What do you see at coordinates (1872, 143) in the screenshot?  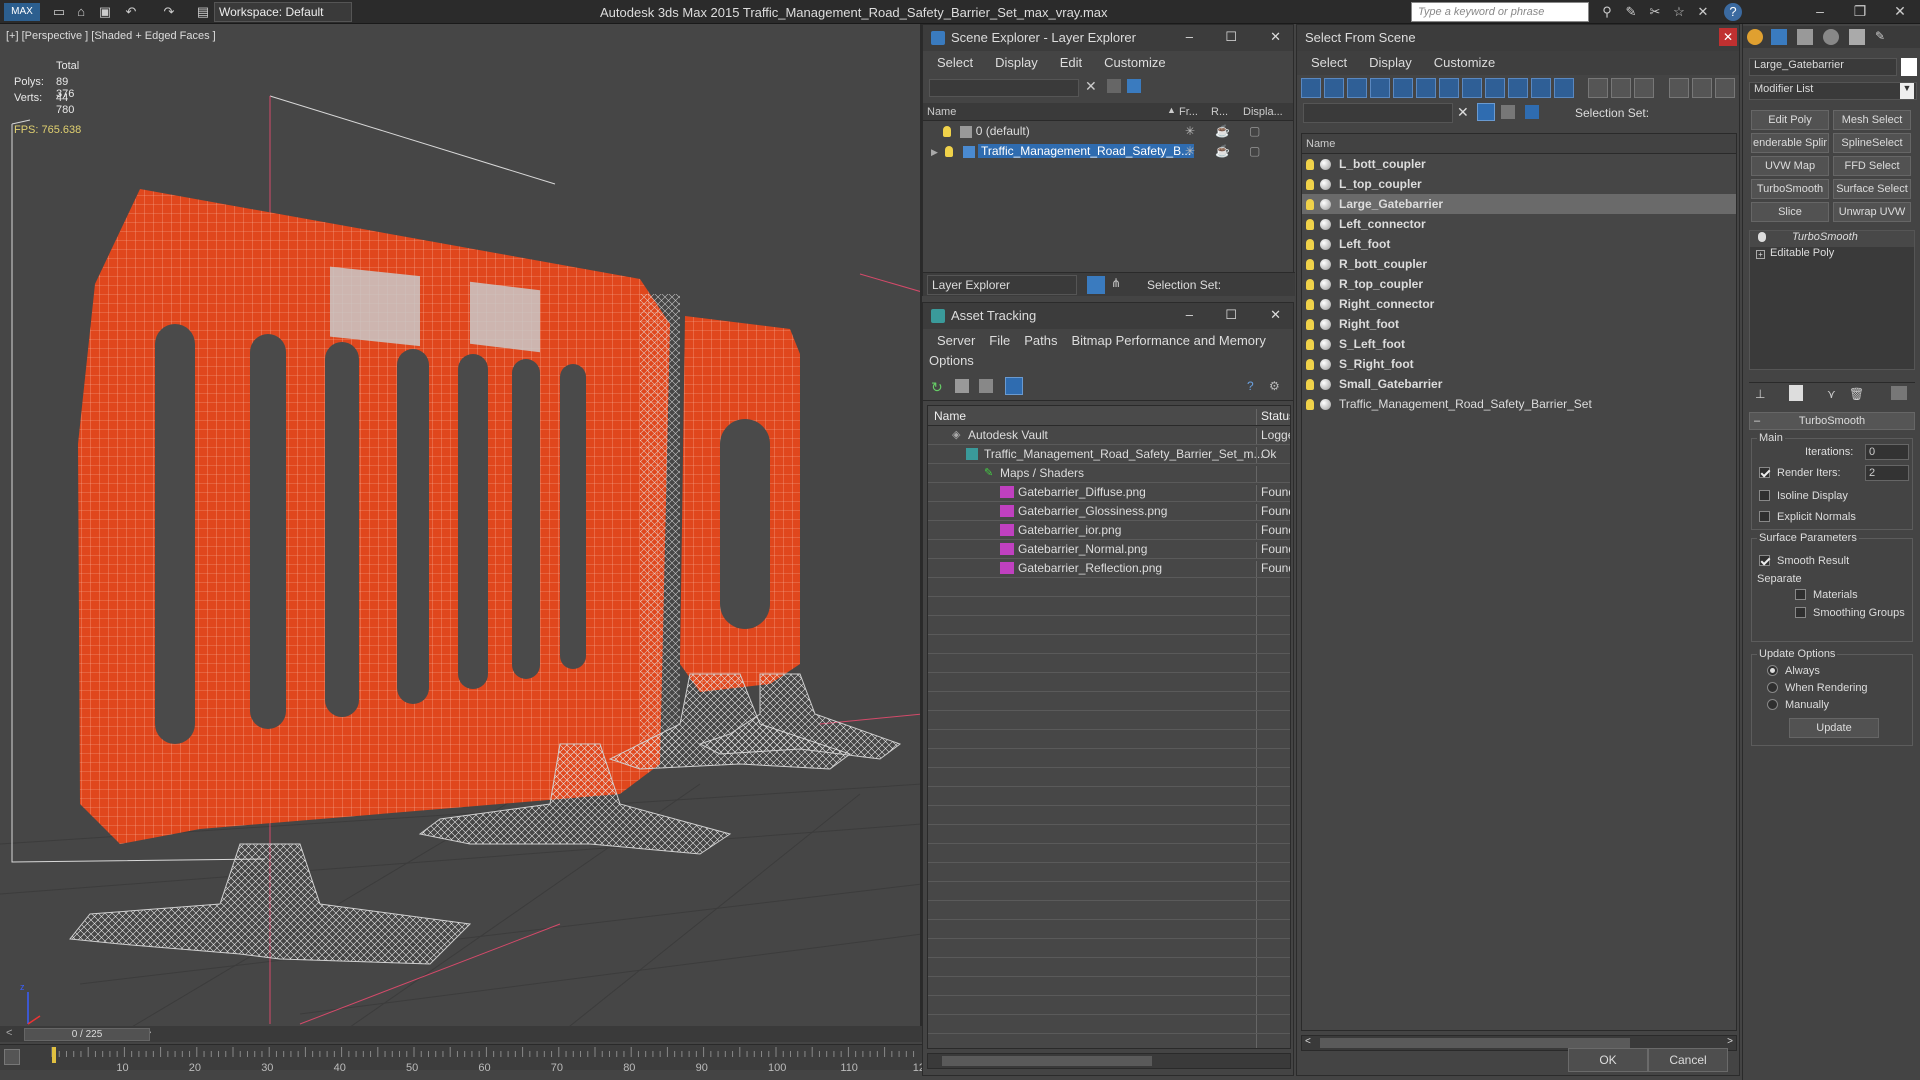 I see `spline-select-button: SplineSelect` at bounding box center [1872, 143].